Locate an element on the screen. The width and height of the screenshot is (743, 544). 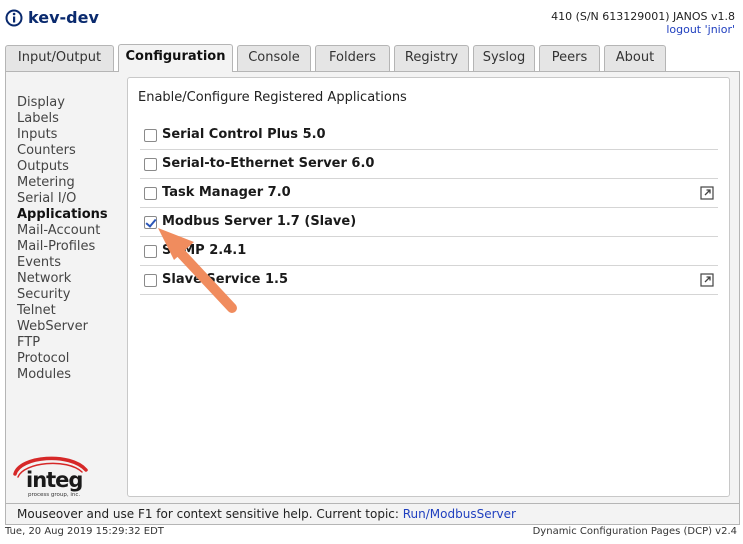
sidebar-item-network: Network is located at coordinates (72, 279).